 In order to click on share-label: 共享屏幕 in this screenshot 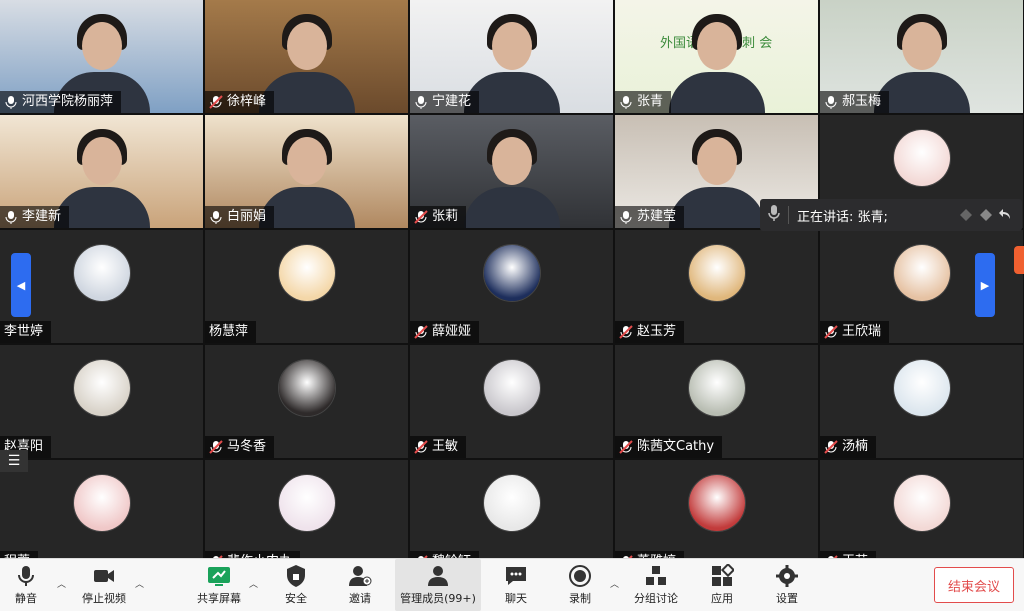, I will do `click(219, 598)`.